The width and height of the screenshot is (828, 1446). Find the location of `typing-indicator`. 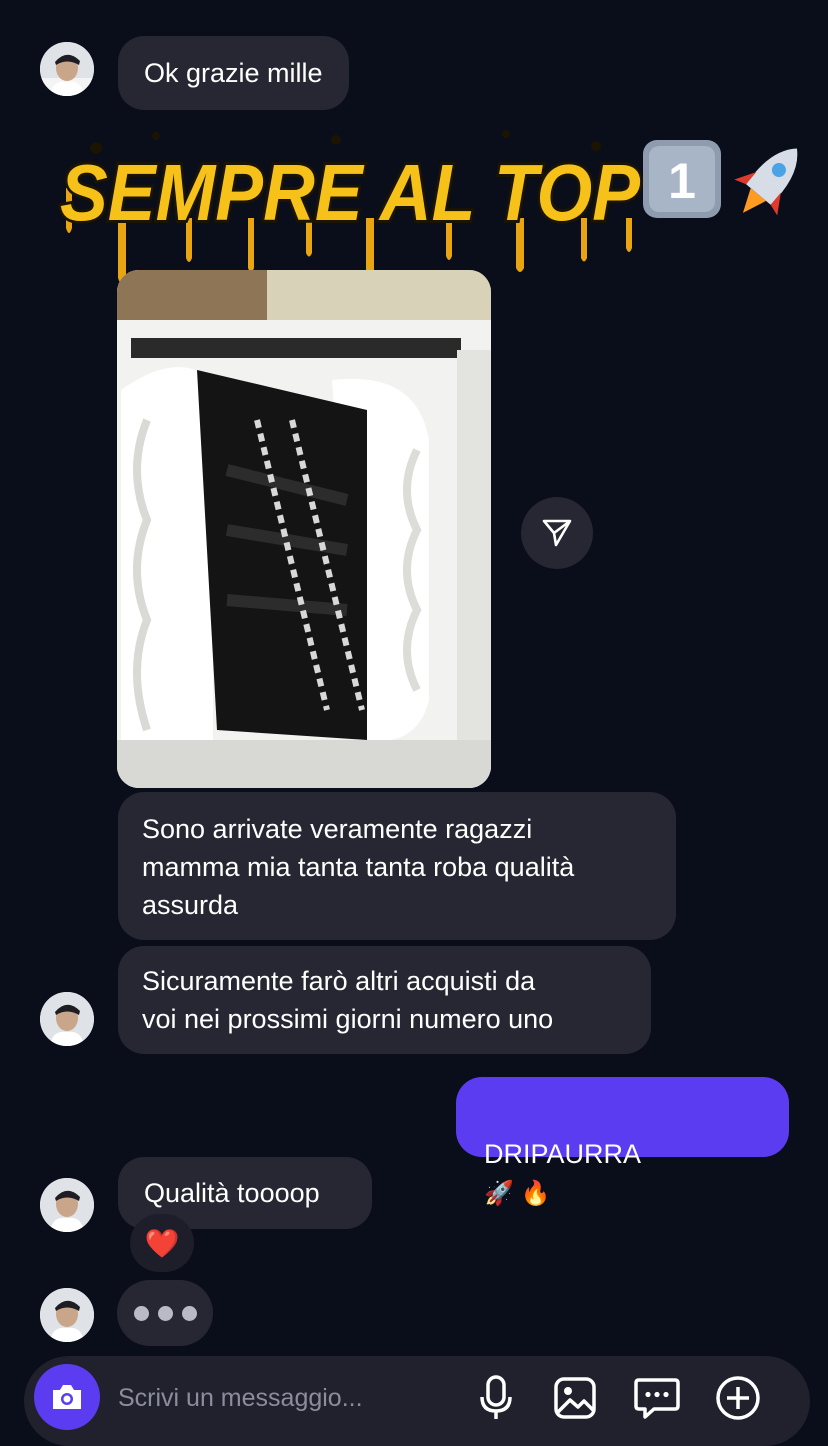

typing-indicator is located at coordinates (165, 1313).